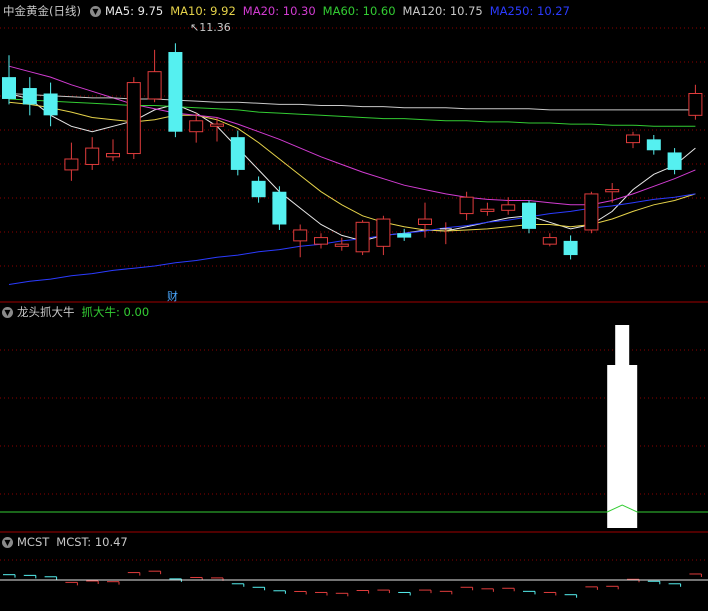 The width and height of the screenshot is (708, 611). I want to click on indicator-title: 龙头抓大牛, so click(46, 312).